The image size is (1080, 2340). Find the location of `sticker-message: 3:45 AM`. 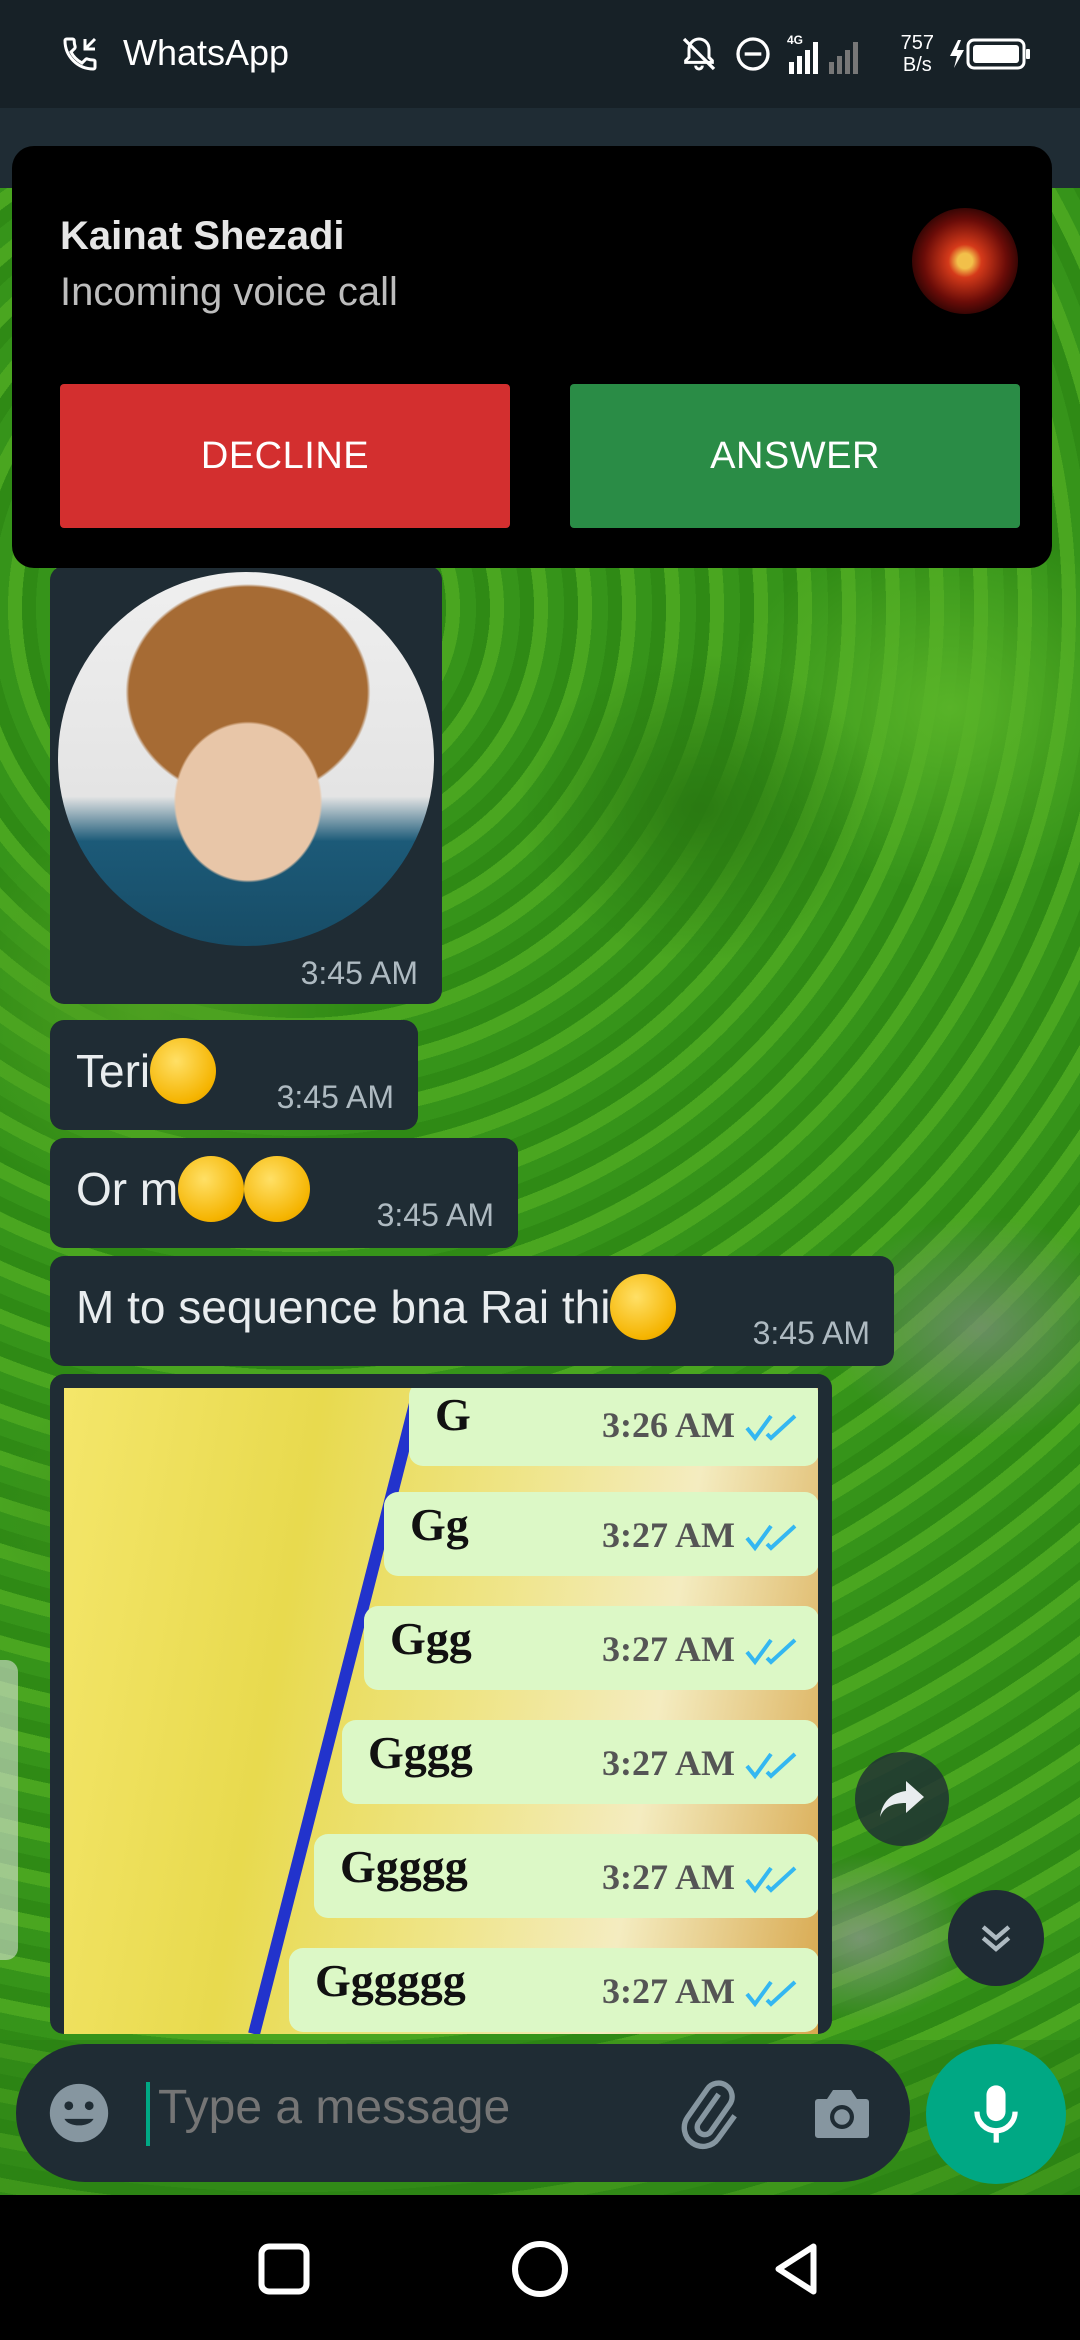

sticker-message: 3:45 AM is located at coordinates (246, 785).